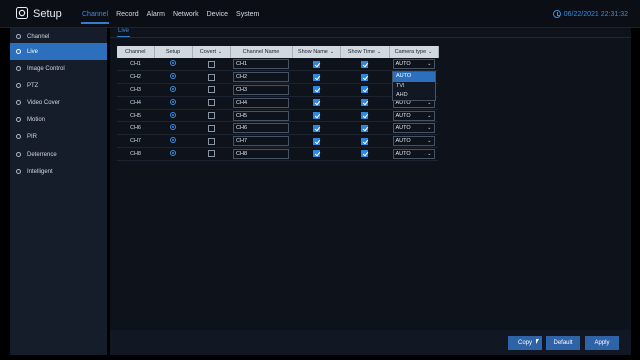 The image size is (640, 360). I want to click on table-row: CH2 CH2 AUTO⌄, so click(277, 77).